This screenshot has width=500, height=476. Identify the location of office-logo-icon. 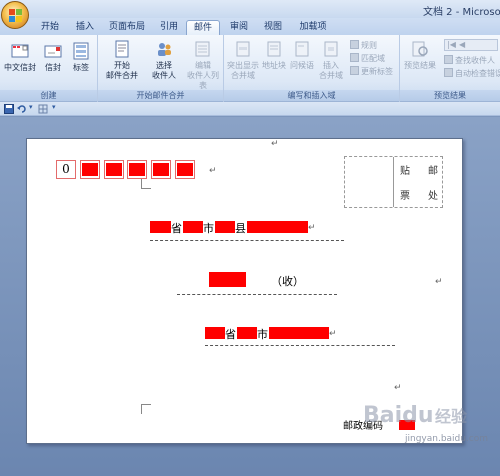
(15, 15).